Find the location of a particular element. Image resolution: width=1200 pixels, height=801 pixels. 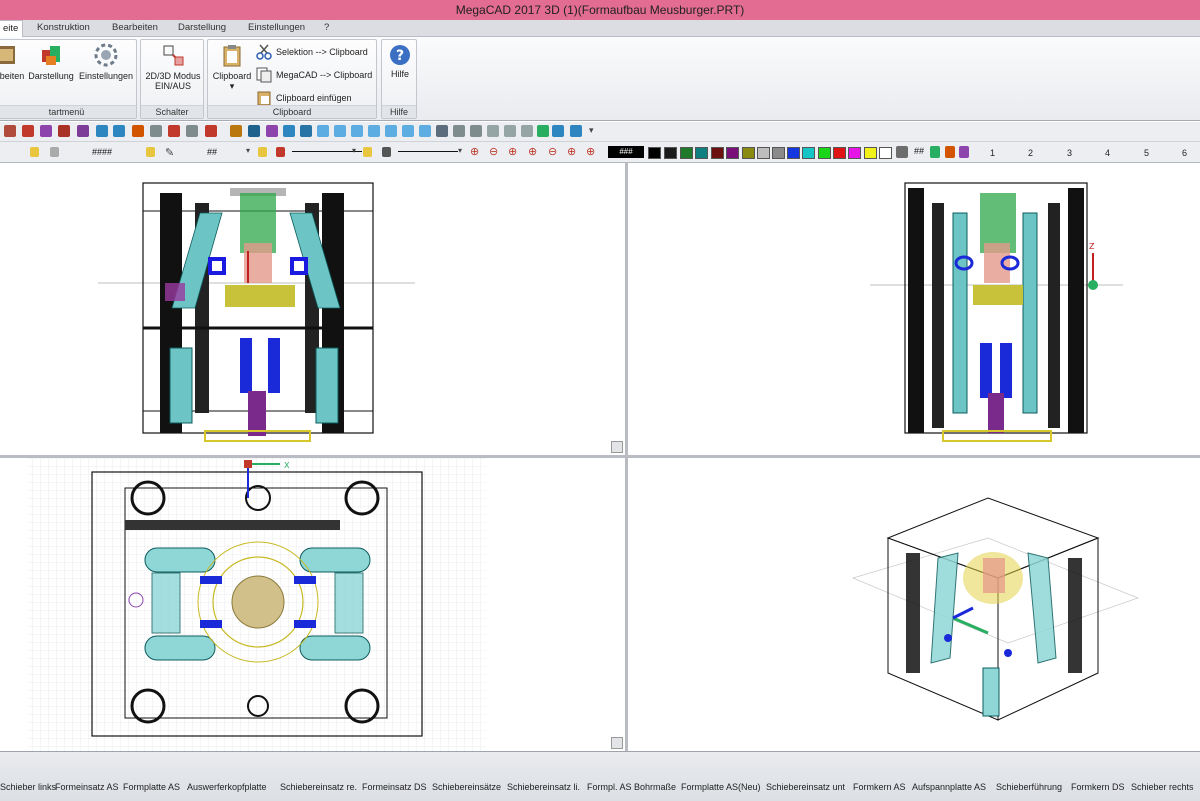

tree-icon is located at coordinates (543, 131).